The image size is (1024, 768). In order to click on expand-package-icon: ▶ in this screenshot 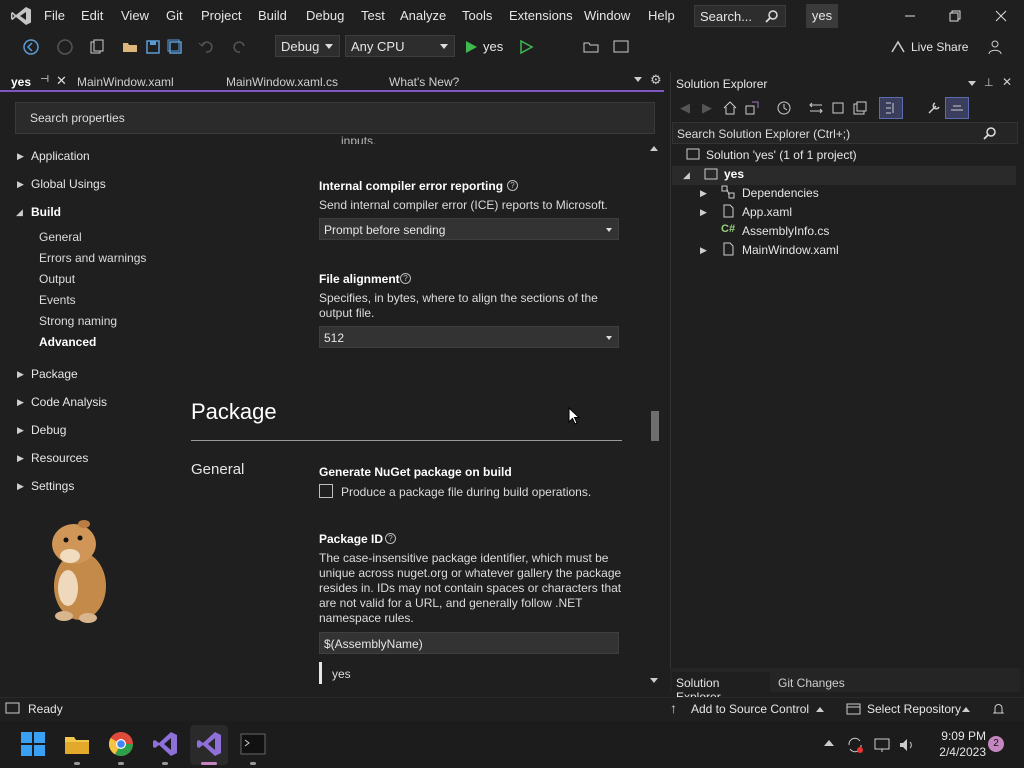, I will do `click(20, 374)`.